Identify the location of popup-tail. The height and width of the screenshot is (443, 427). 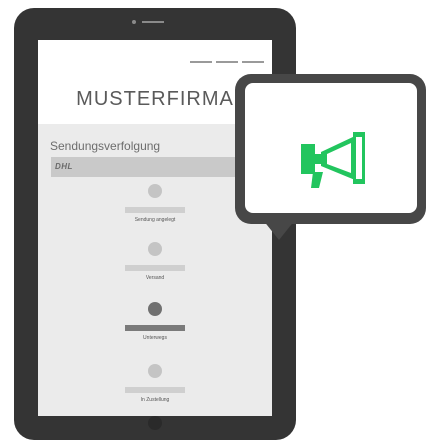
(279, 230).